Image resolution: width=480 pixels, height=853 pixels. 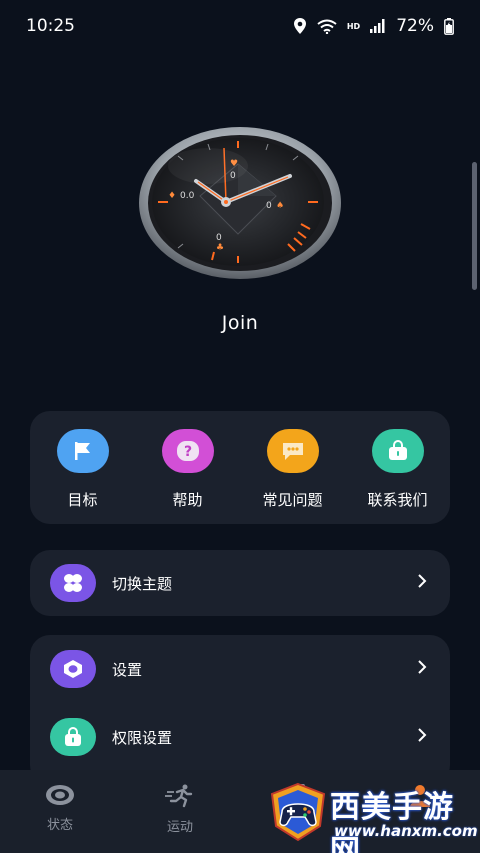 What do you see at coordinates (142, 737) in the screenshot?
I see `permissions-label: 权限设置` at bounding box center [142, 737].